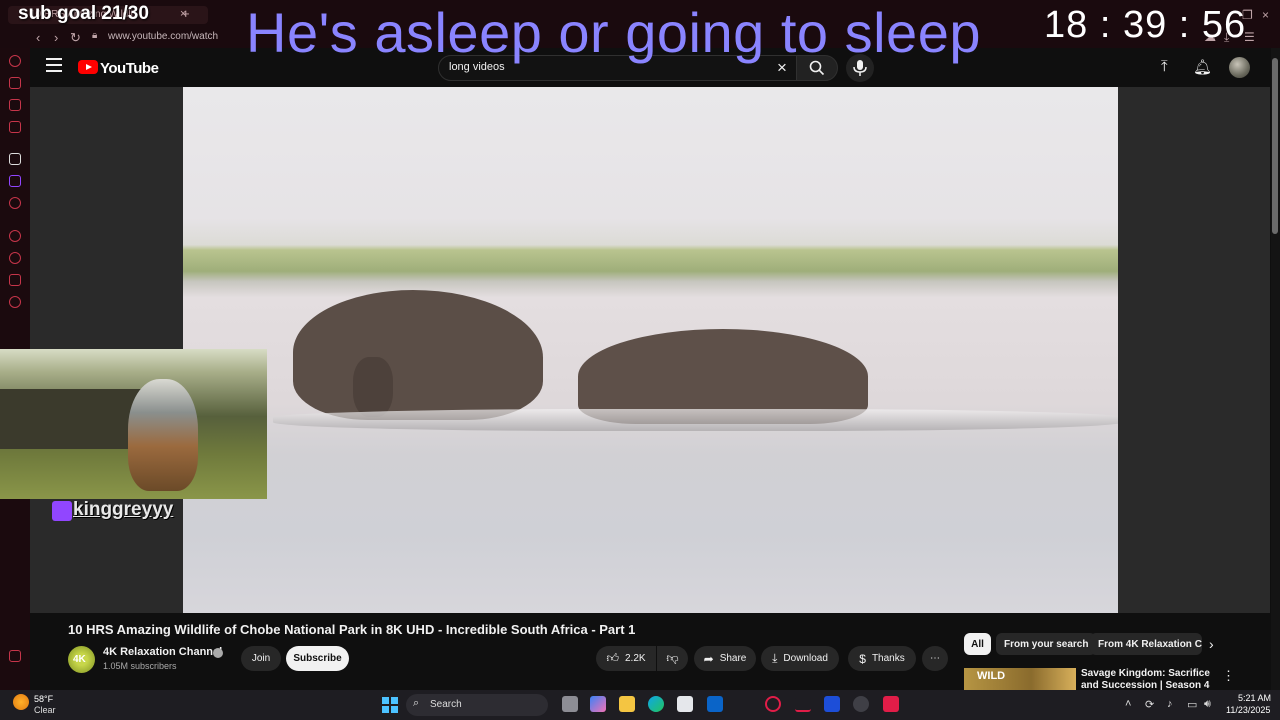 The image size is (1280, 720). I want to click on tray-display-icon: ▭, so click(1192, 704).